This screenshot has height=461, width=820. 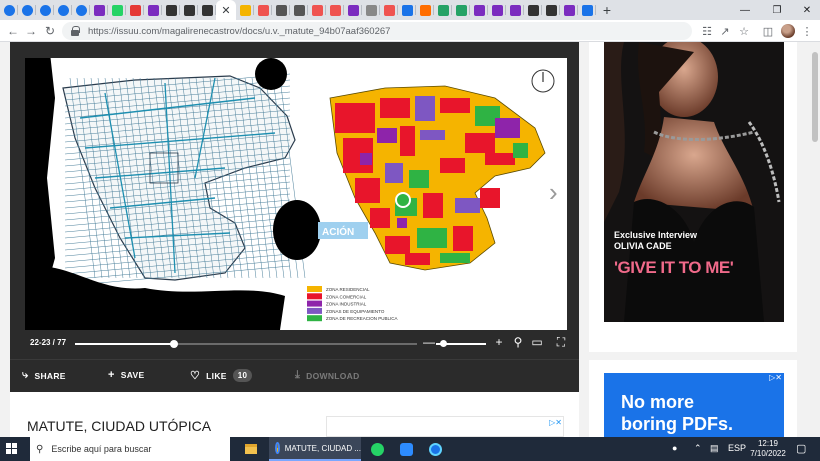 I want to click on start-windows-icon, so click(x=12, y=449).